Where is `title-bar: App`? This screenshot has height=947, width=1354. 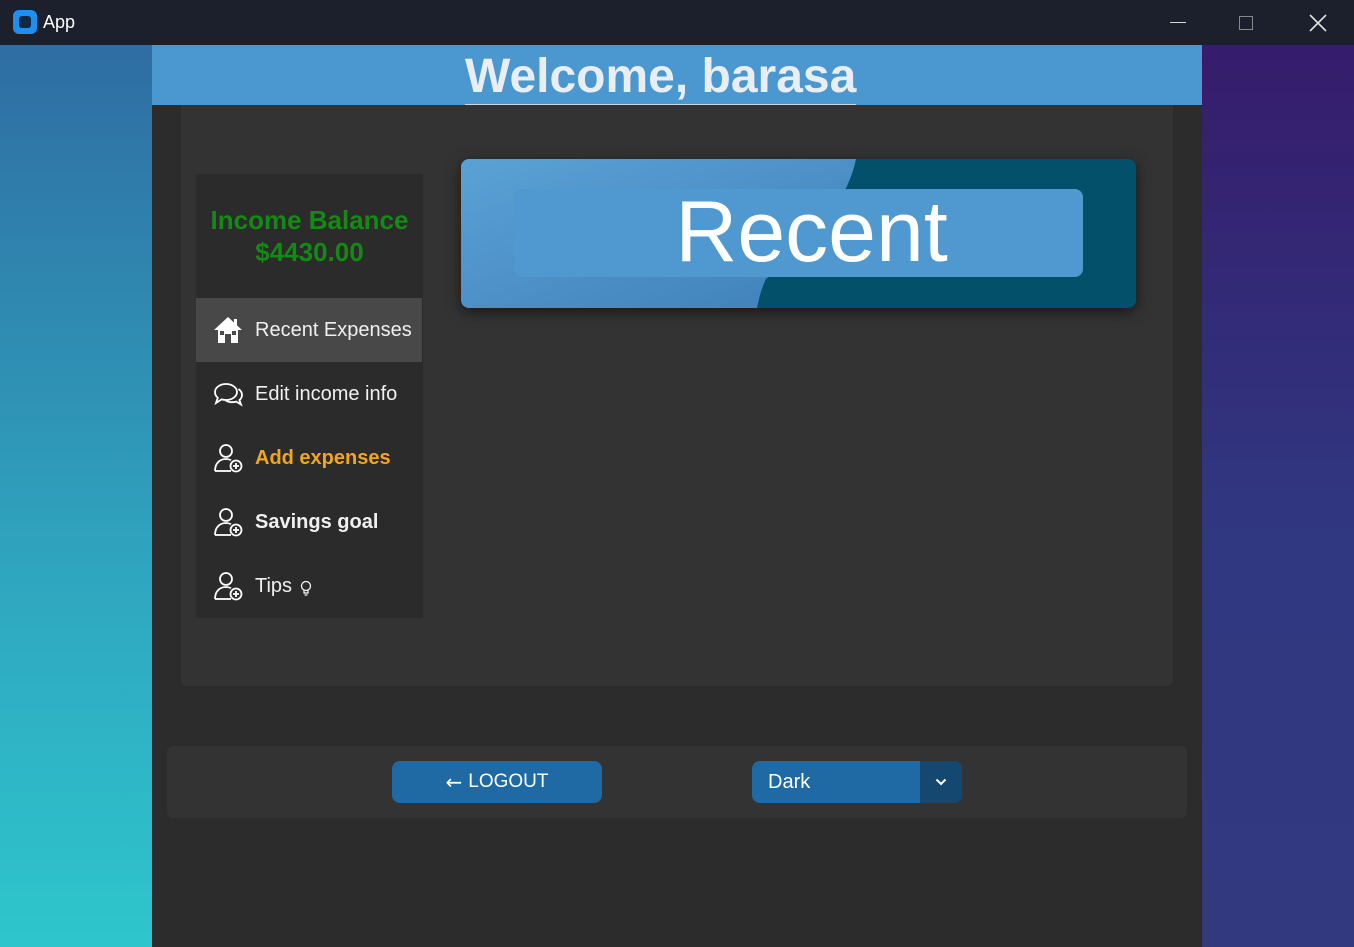
title-bar: App is located at coordinates (677, 22).